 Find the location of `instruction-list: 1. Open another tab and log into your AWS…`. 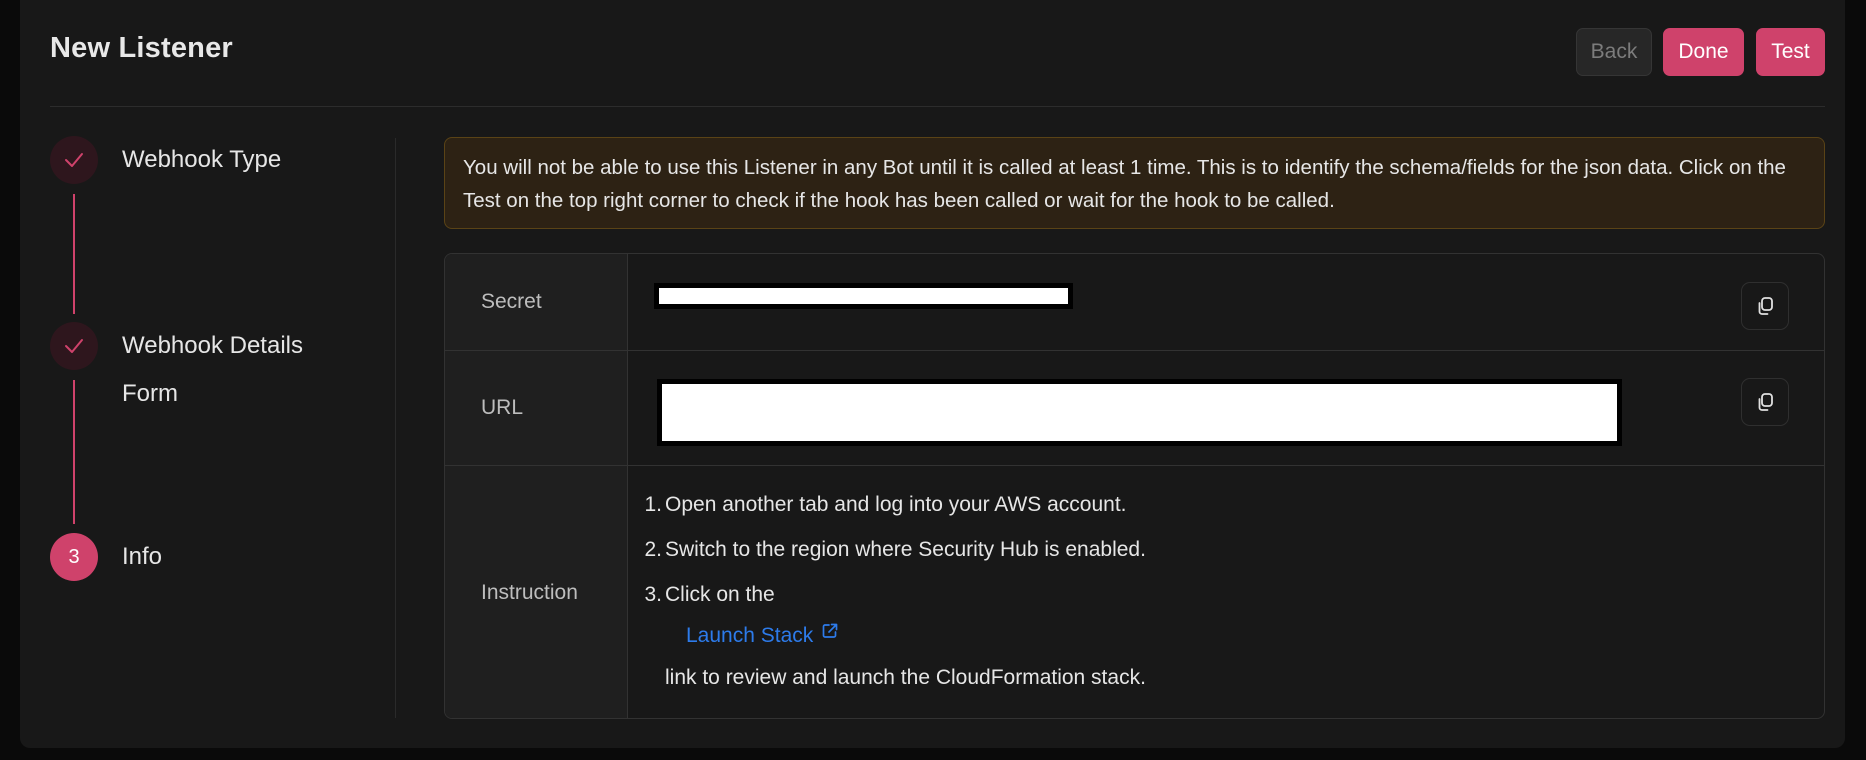

instruction-list: 1. Open another tab and log into your AWS… is located at coordinates (891, 591).